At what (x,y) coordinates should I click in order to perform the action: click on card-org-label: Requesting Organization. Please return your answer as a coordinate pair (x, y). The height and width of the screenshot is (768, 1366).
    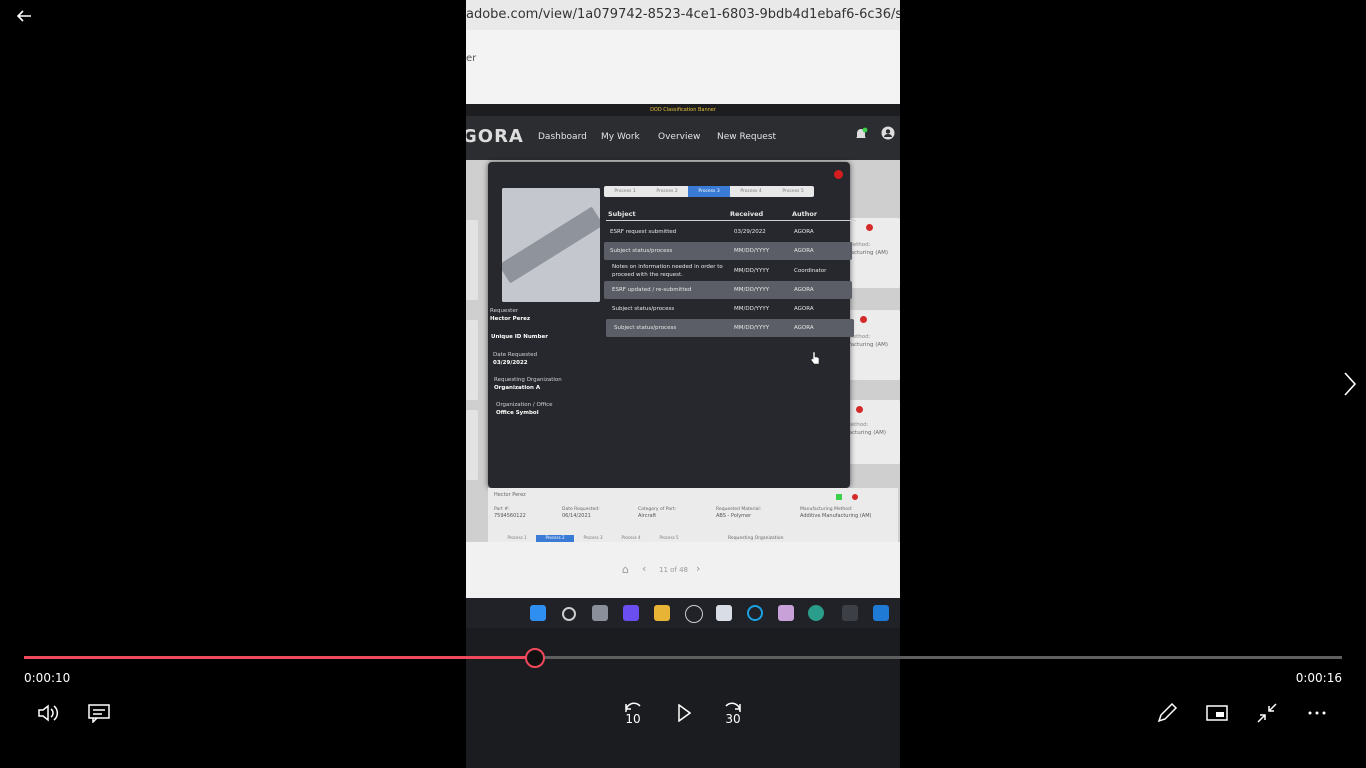
    Looking at the image, I should click on (756, 538).